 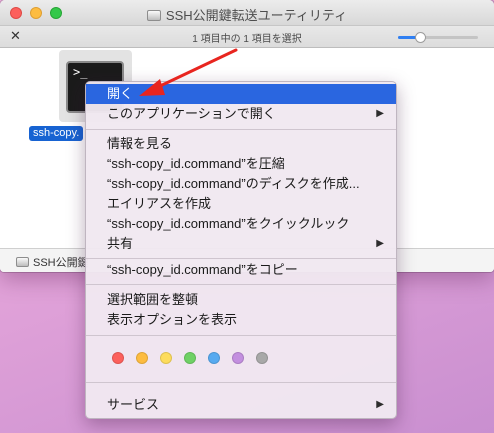 I want to click on annotation-arrow-shaft, so click(x=197, y=68).